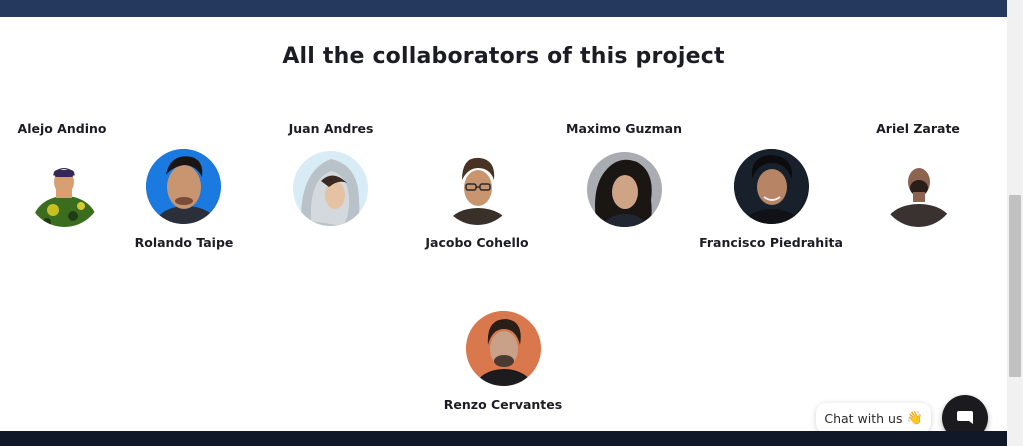 This screenshot has height=446, width=1023. I want to click on collaborator-name: Alejo Andino, so click(62, 128).